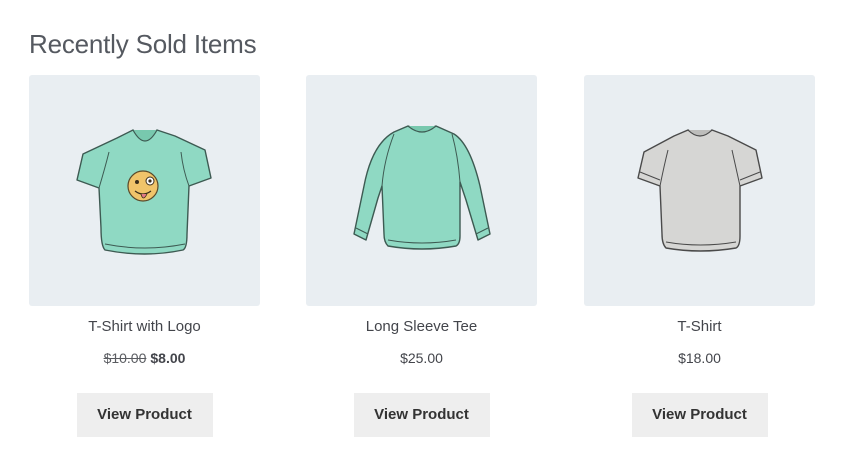 This screenshot has height=466, width=841. I want to click on regular-price: $10.00, so click(125, 358).